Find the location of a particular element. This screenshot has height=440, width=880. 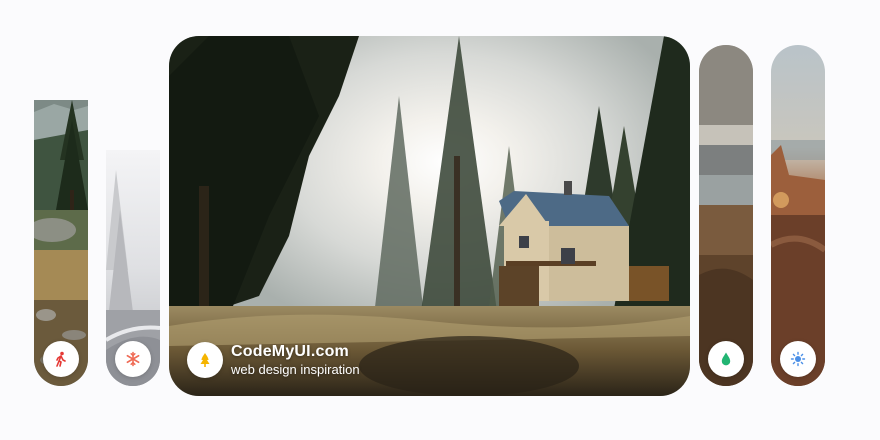

water-drop-icon is located at coordinates (726, 359).